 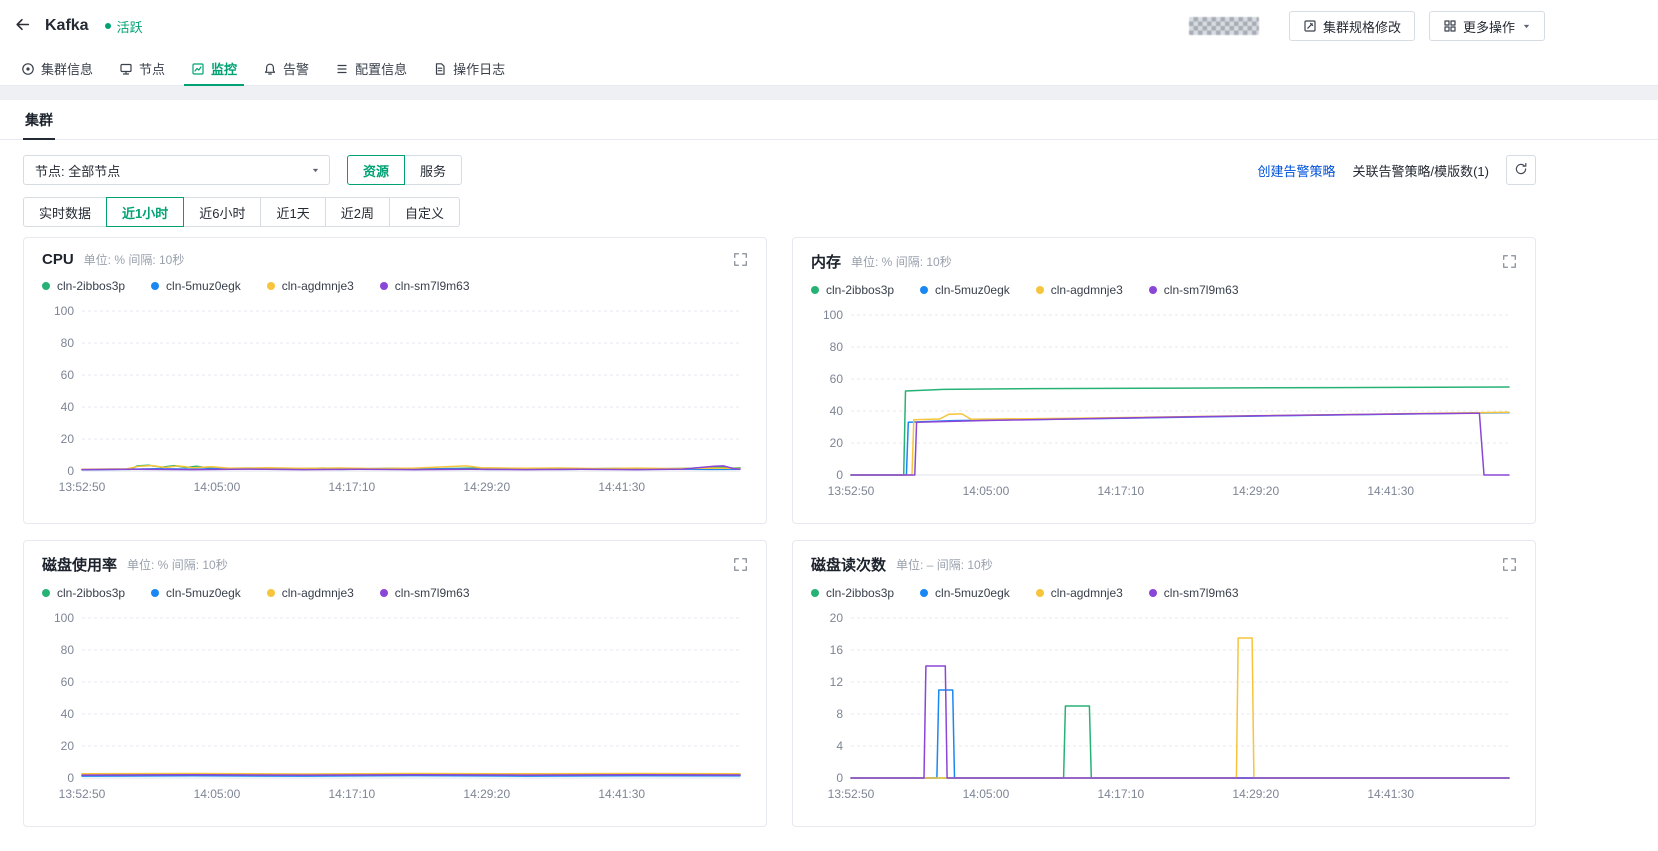 I want to click on alarm-icon, so click(x=270, y=69).